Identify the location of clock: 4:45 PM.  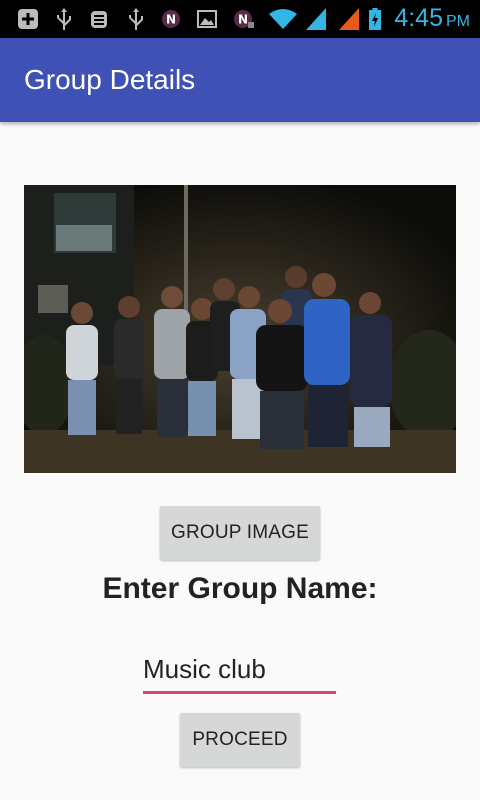
(432, 20).